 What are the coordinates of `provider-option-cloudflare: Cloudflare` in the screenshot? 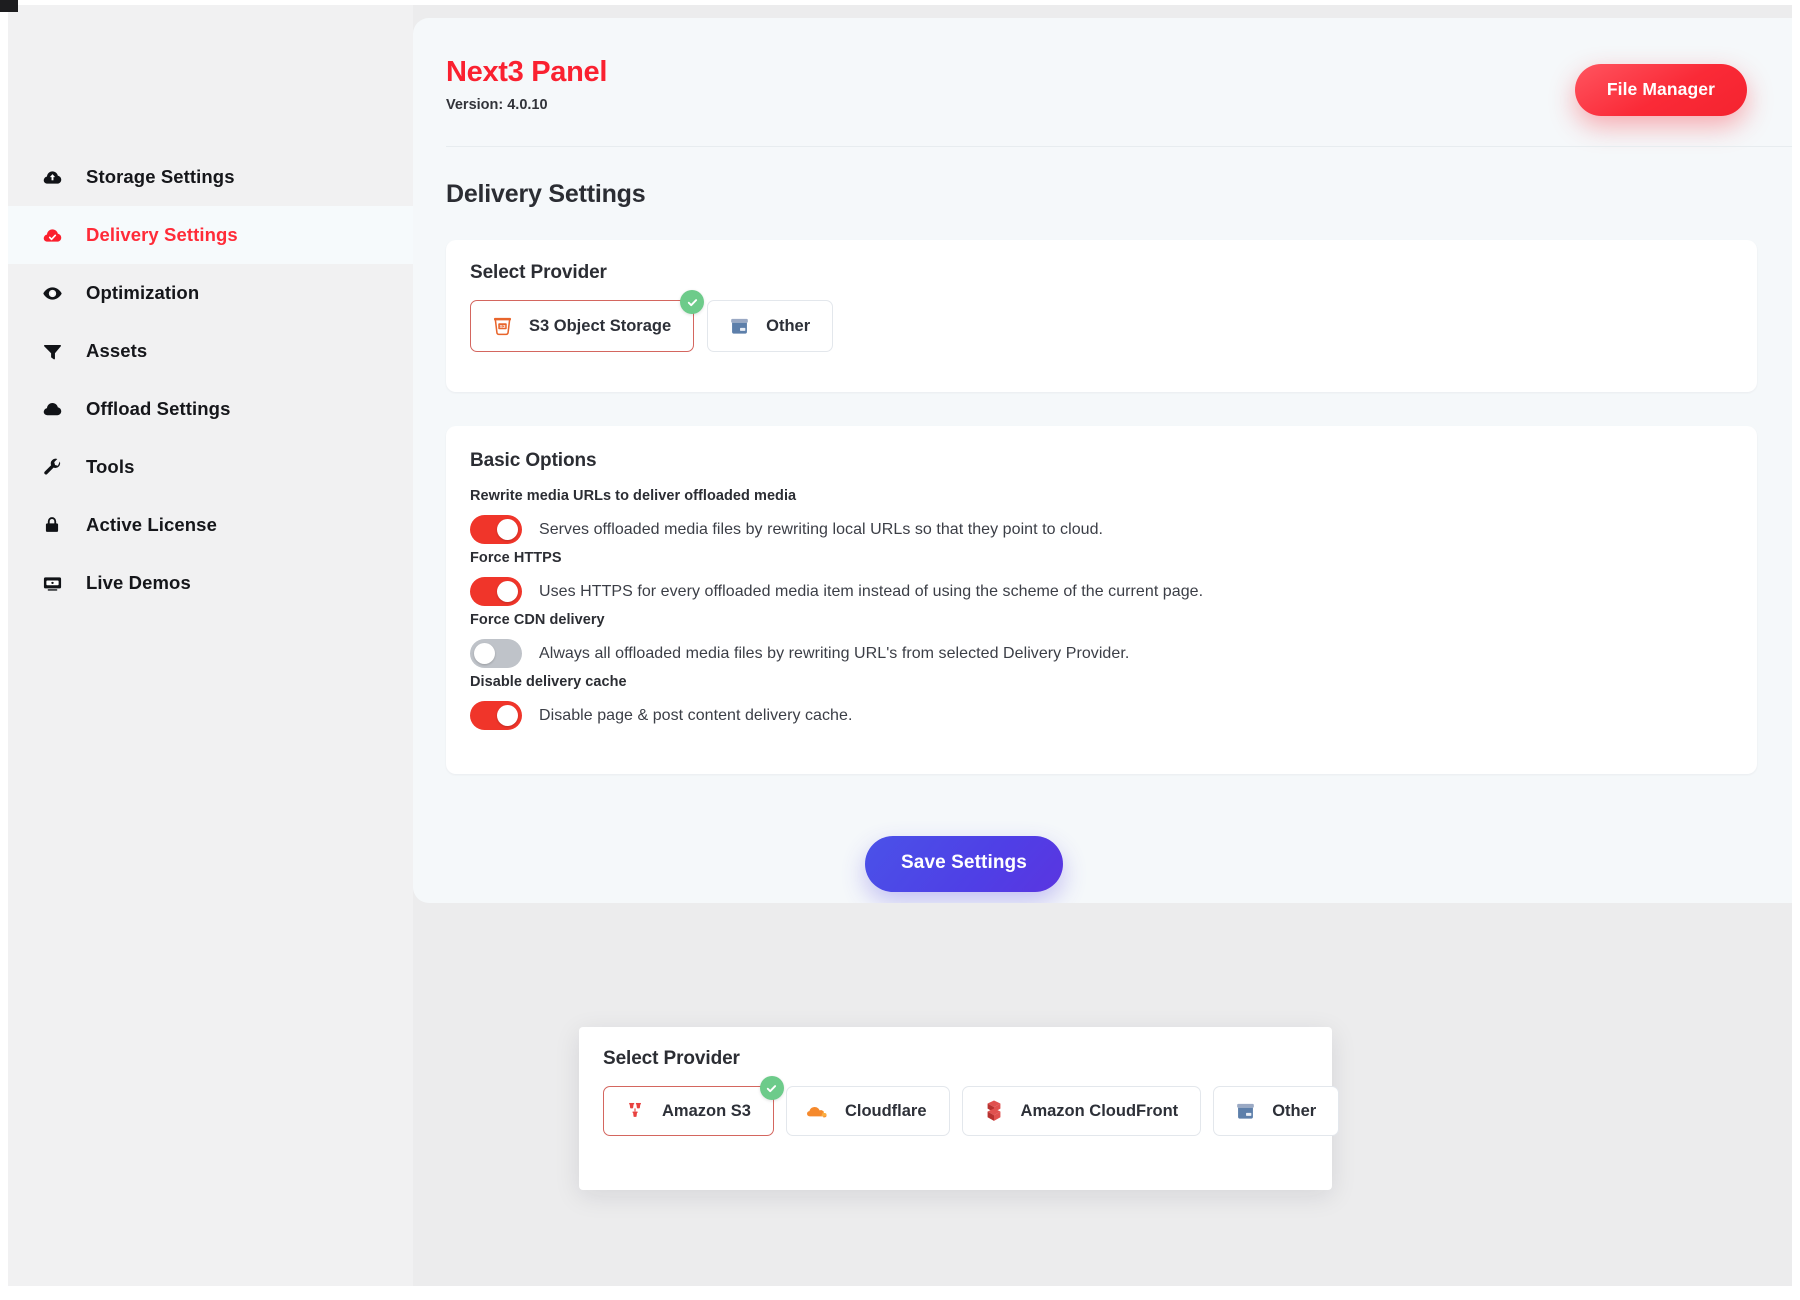 It's located at (867, 1111).